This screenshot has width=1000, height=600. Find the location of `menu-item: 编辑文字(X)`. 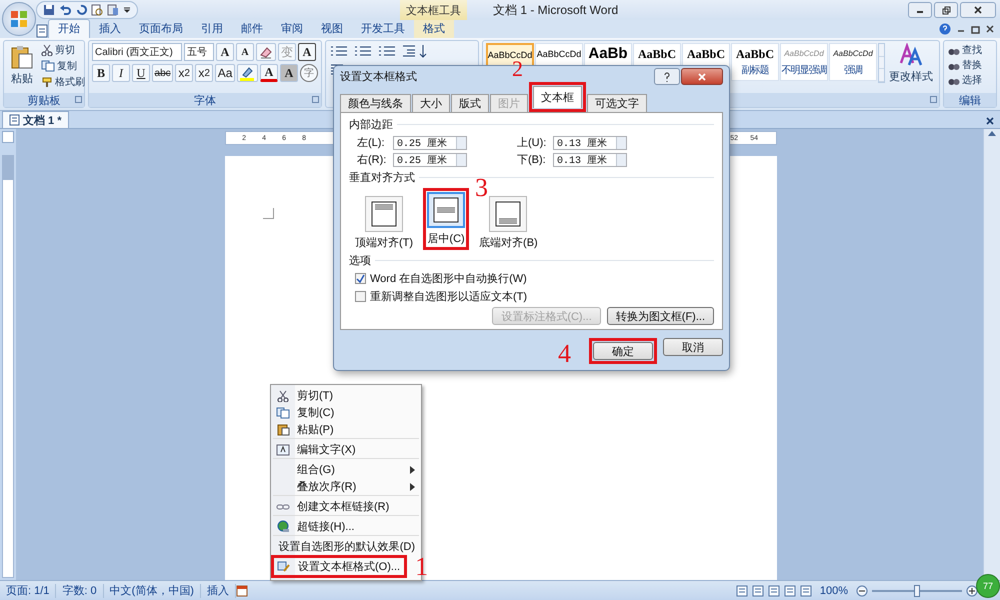

menu-item: 编辑文字(X) is located at coordinates (346, 450).